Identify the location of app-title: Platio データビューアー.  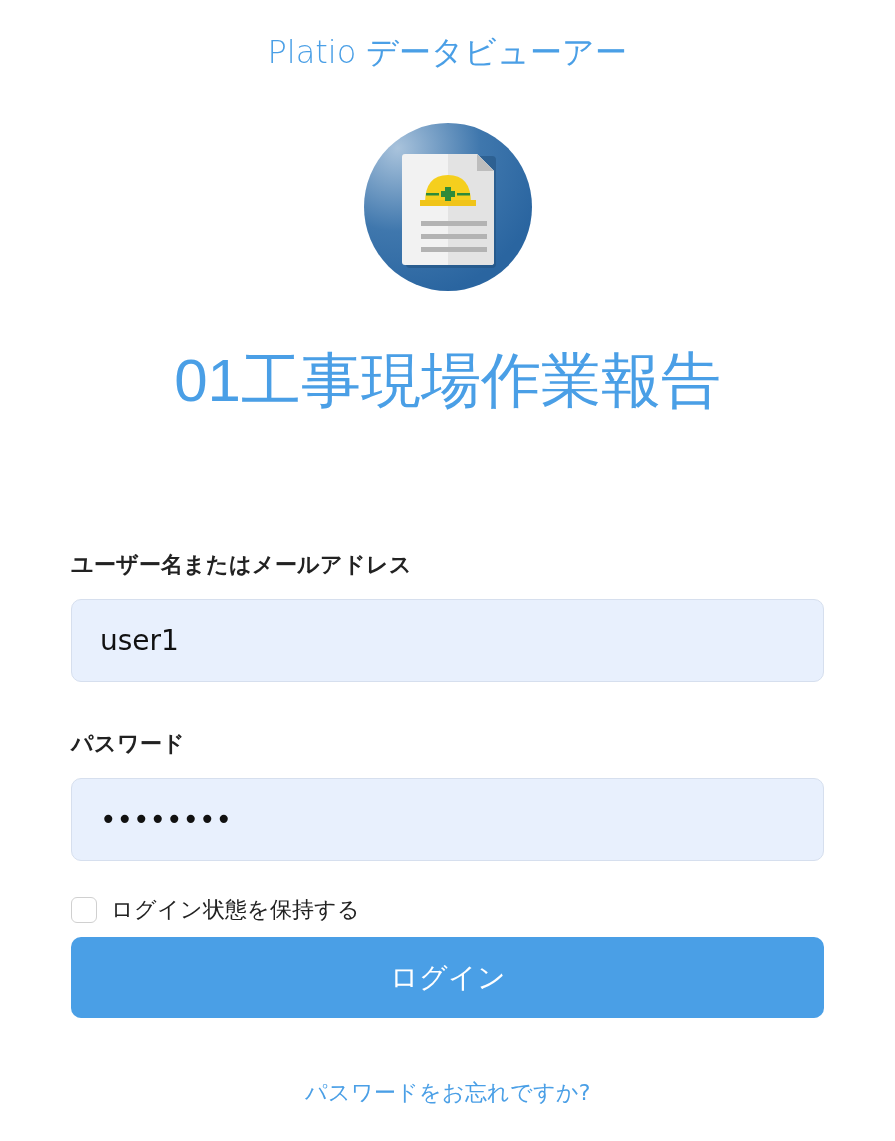
(447, 52).